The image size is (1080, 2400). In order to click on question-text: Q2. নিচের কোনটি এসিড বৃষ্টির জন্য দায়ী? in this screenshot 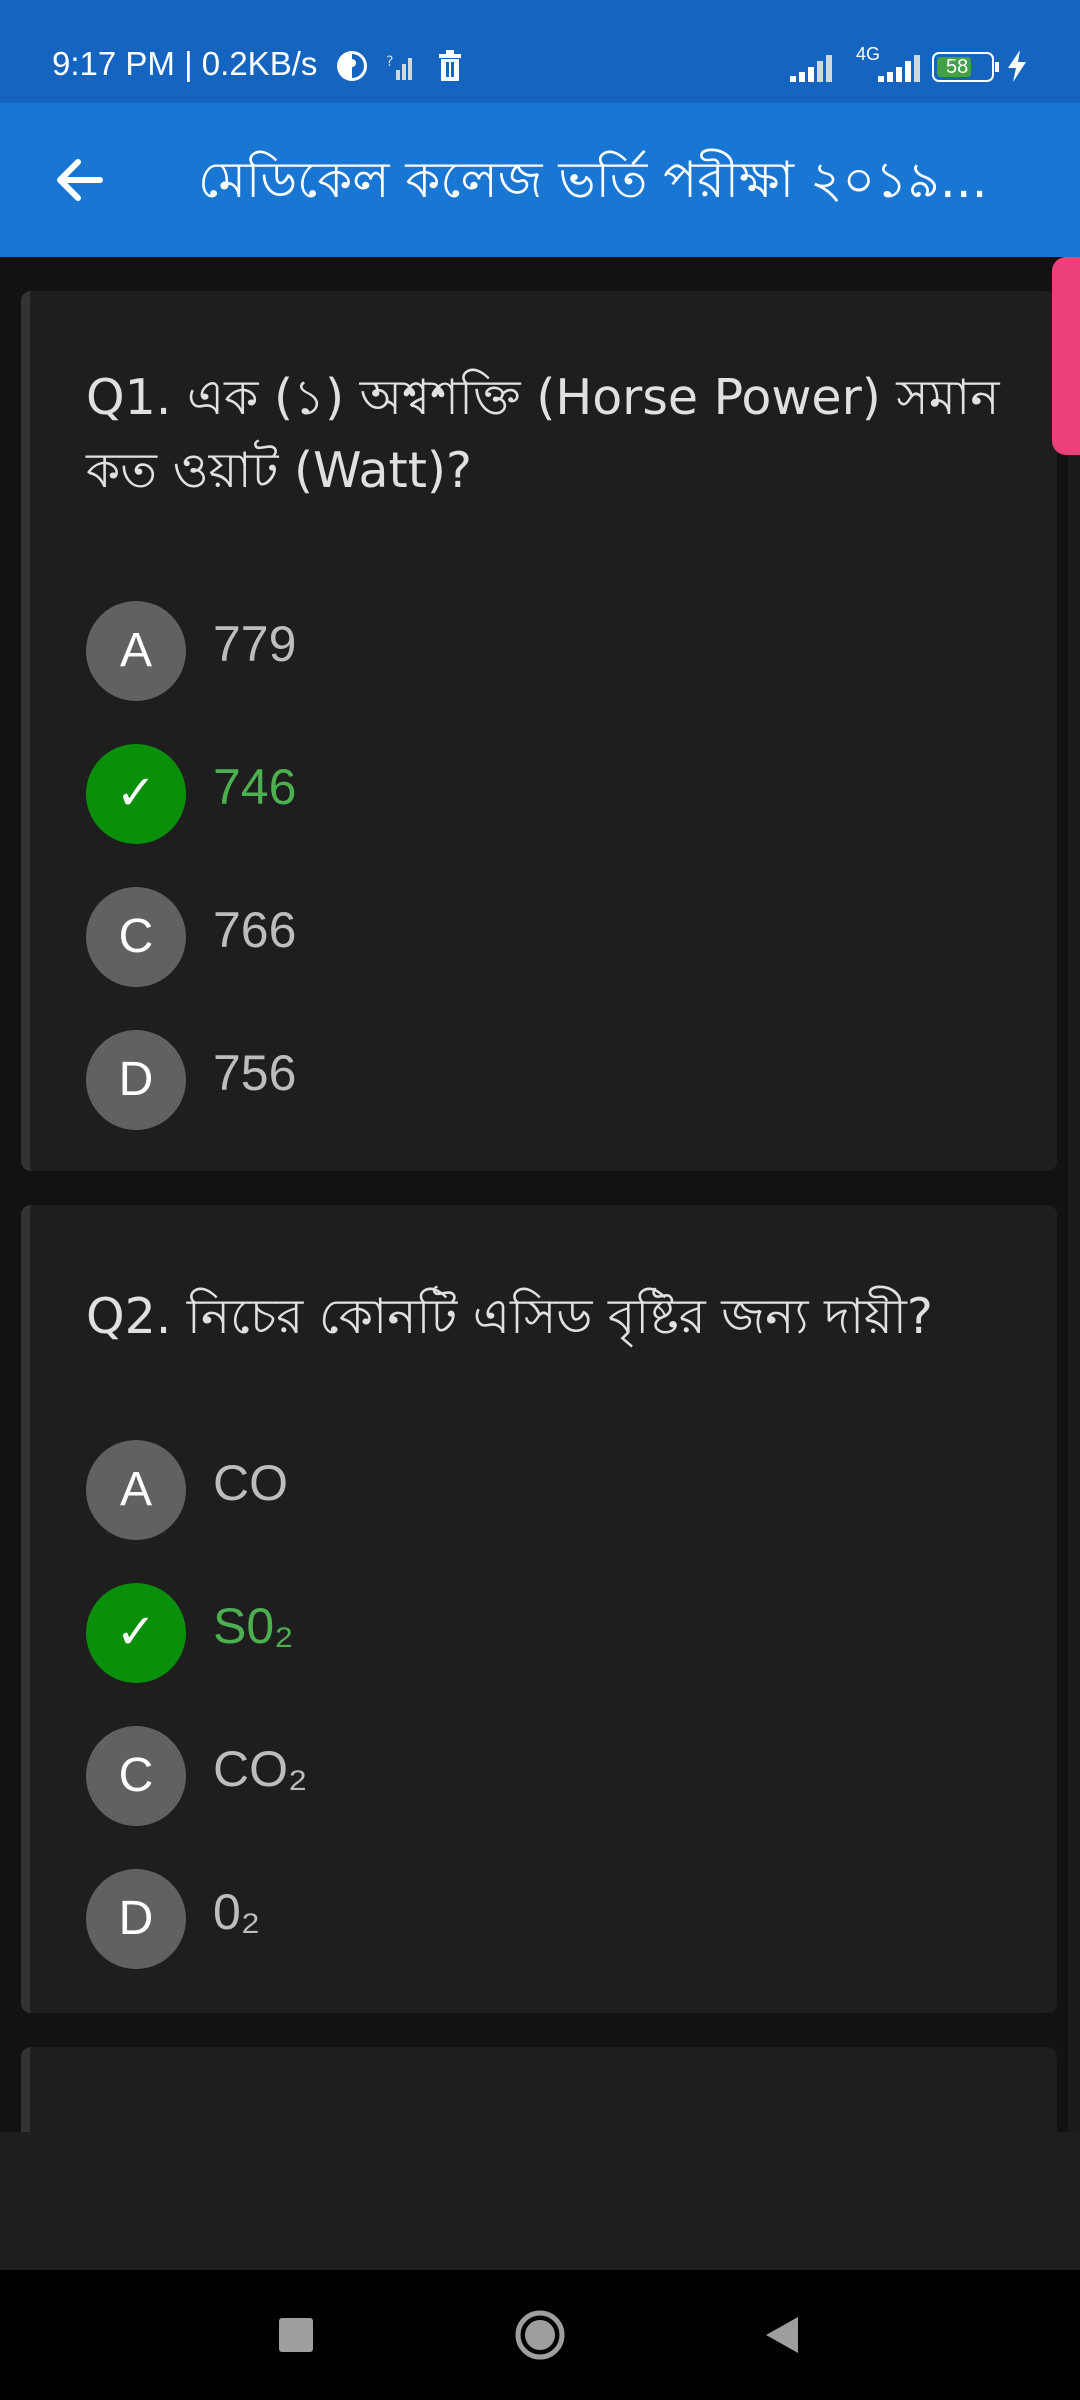, I will do `click(509, 1316)`.